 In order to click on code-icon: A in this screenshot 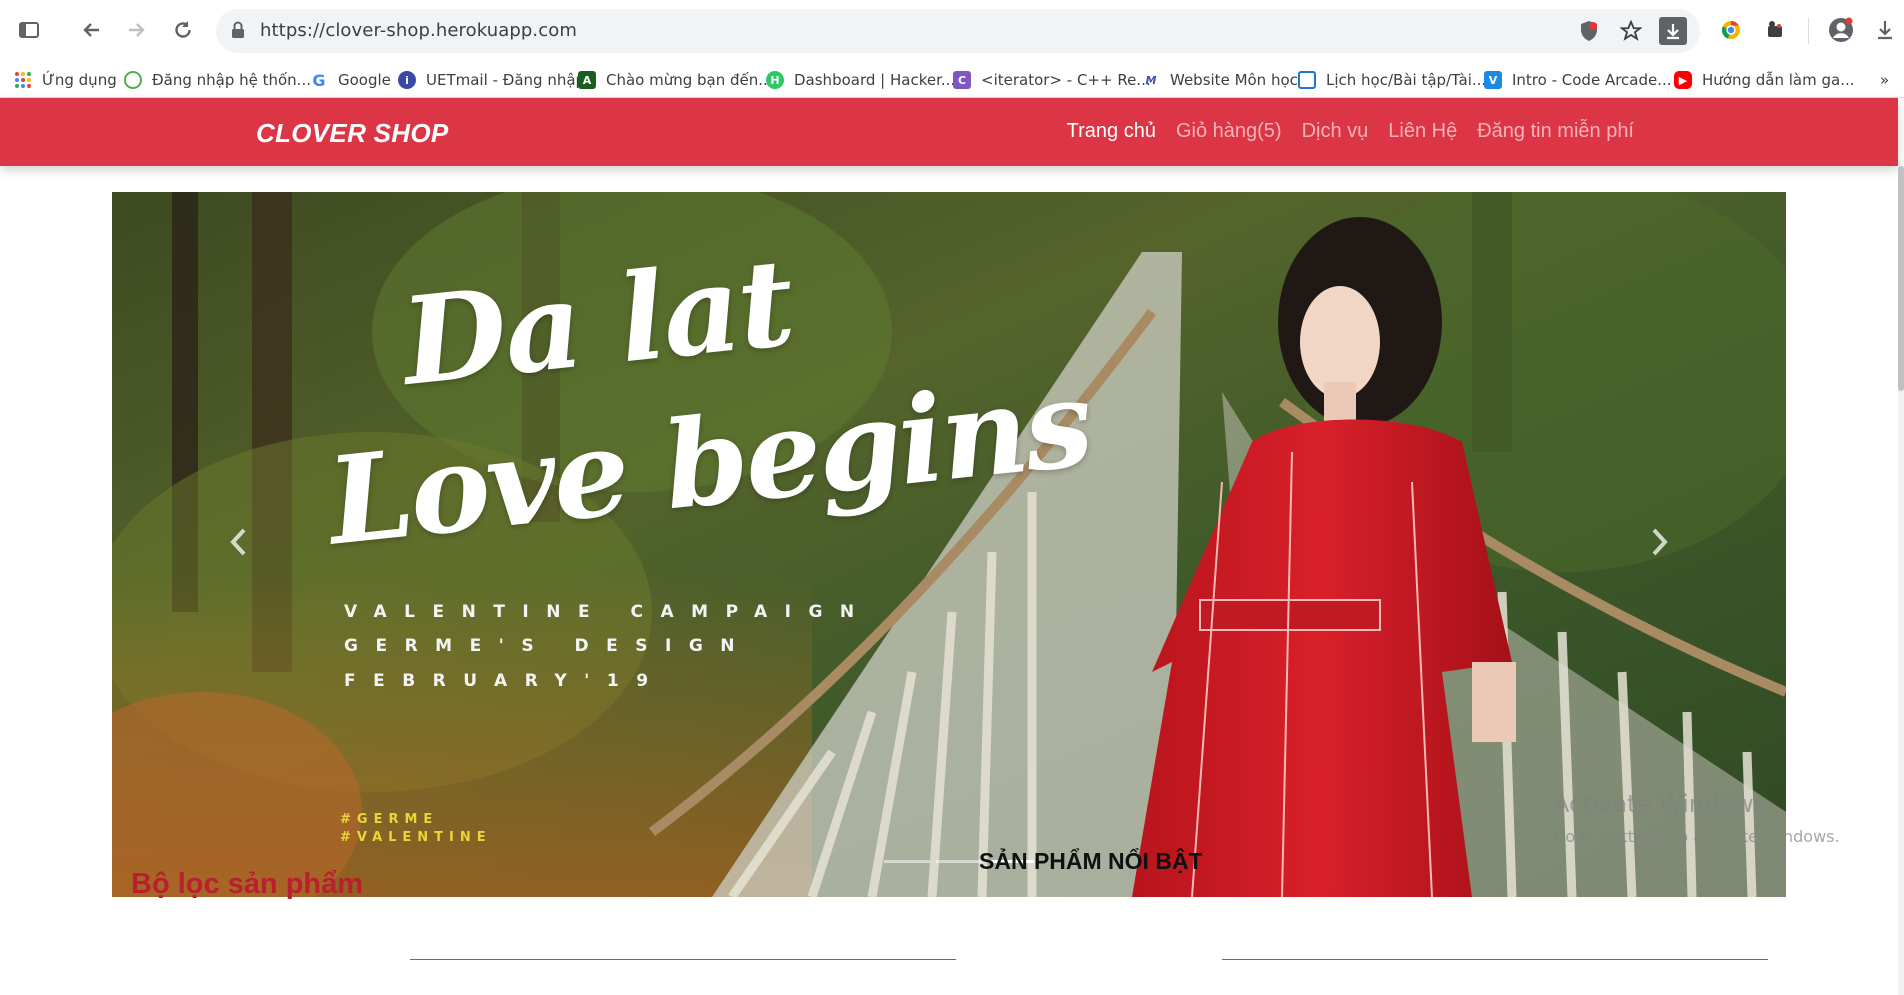, I will do `click(587, 80)`.